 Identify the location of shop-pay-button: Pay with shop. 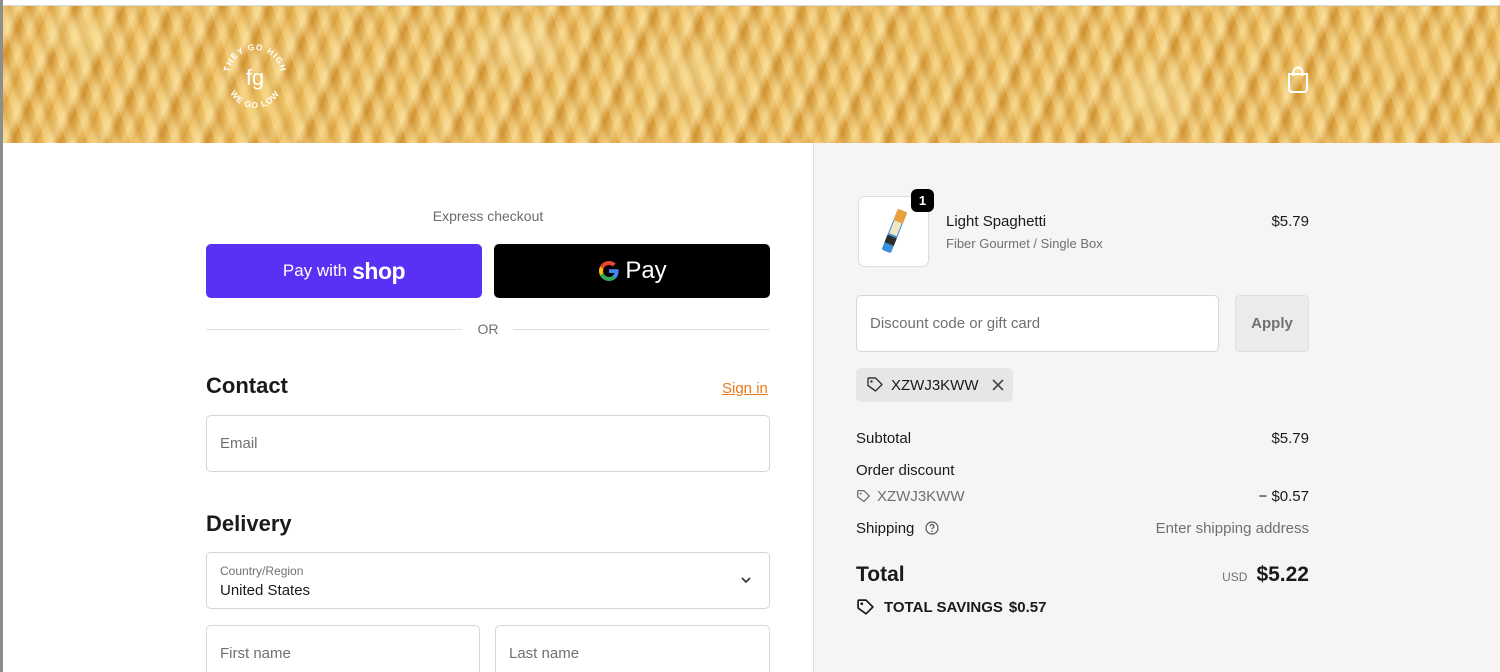
(344, 271).